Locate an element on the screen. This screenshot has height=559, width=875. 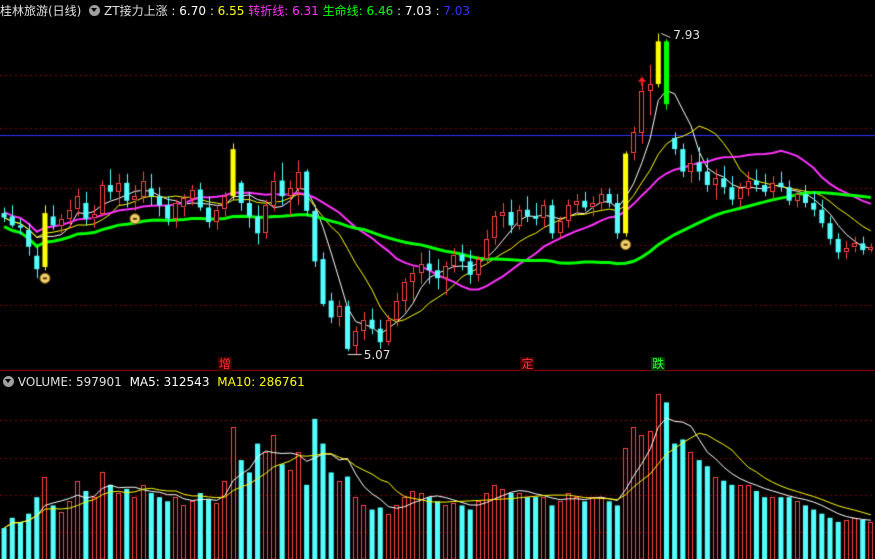
ma10-label: MA10 is located at coordinates (234, 382).